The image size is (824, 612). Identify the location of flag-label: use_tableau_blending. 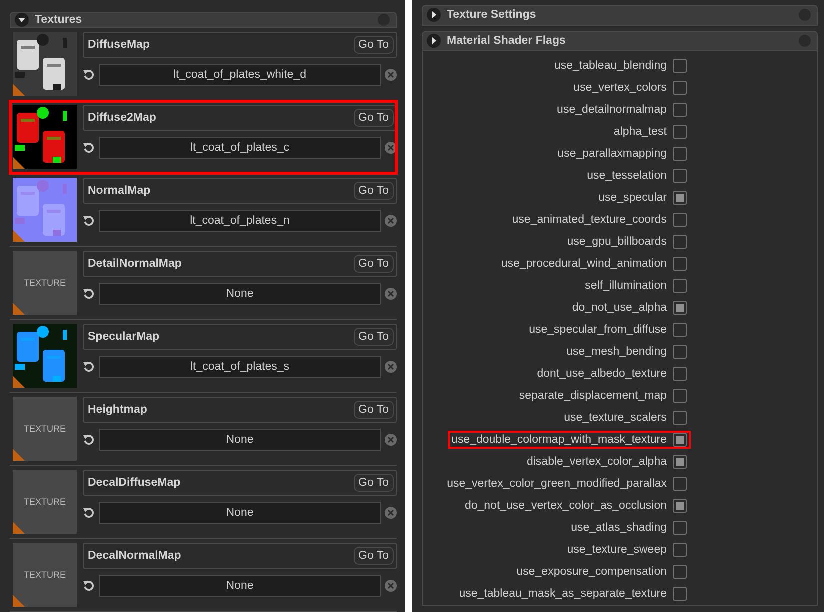
(610, 66).